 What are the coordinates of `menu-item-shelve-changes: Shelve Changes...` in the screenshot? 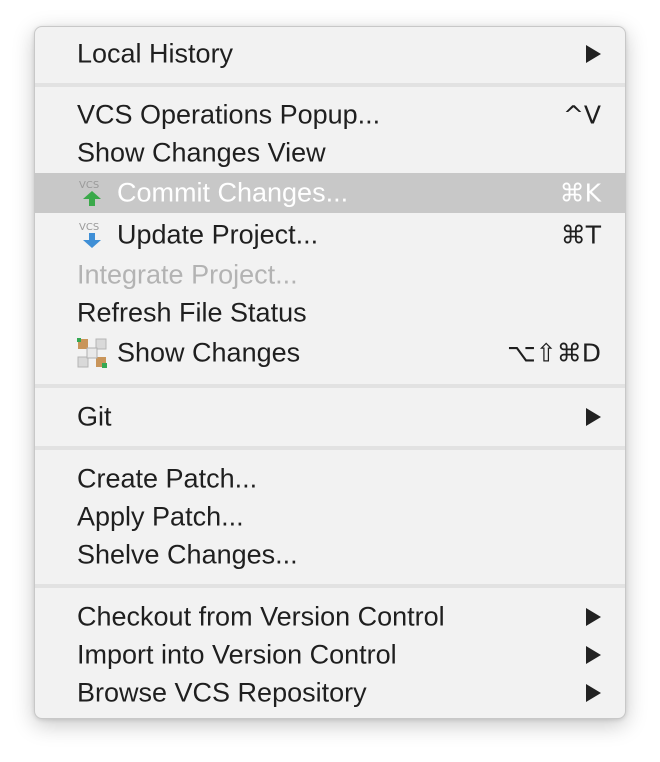 It's located at (330, 555).